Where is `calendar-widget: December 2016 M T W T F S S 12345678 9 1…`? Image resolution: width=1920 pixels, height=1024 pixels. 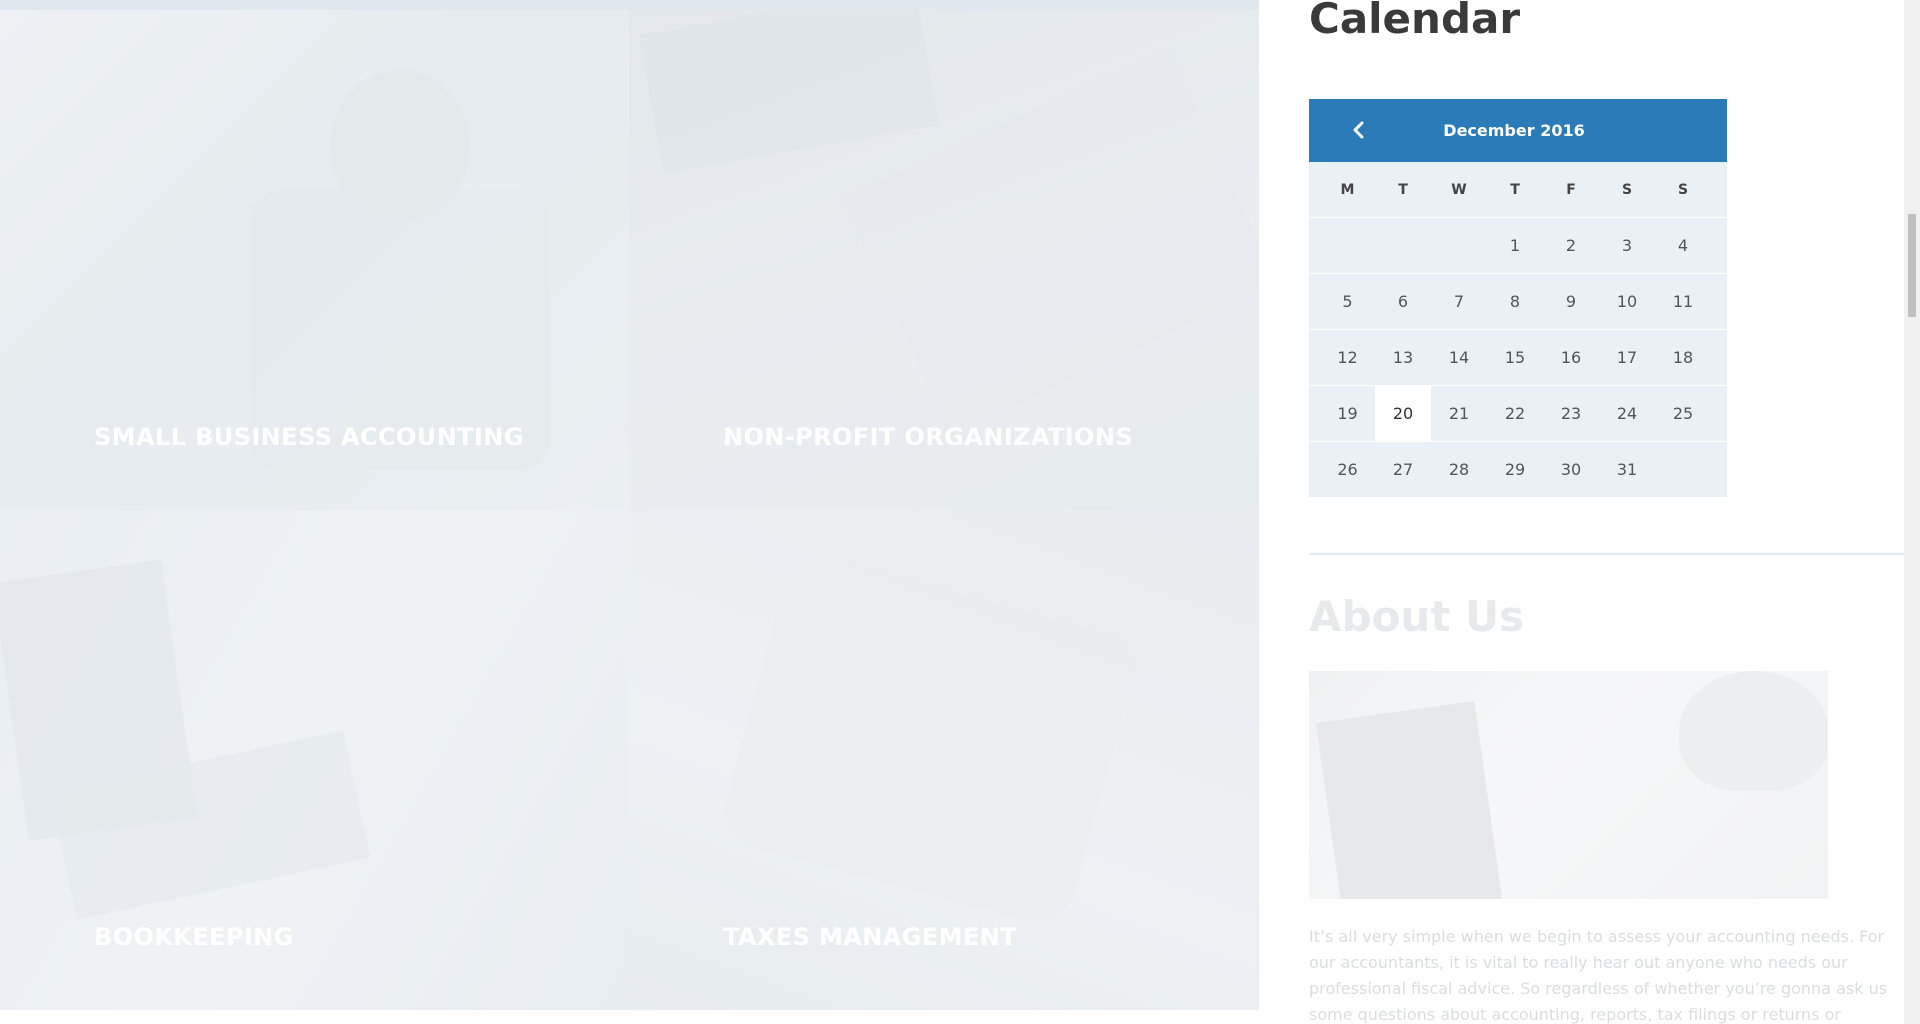 calendar-widget: December 2016 M T W T F S S 12345678 9 1… is located at coordinates (1518, 298).